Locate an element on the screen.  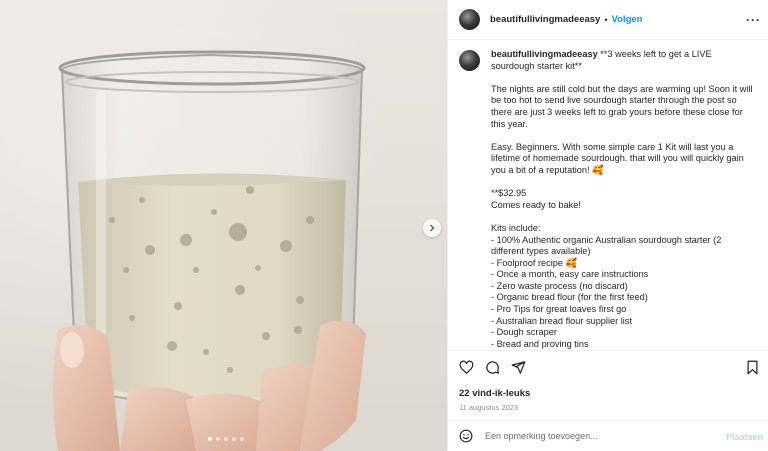
comment-bar: Plaatsen is located at coordinates (608, 435).